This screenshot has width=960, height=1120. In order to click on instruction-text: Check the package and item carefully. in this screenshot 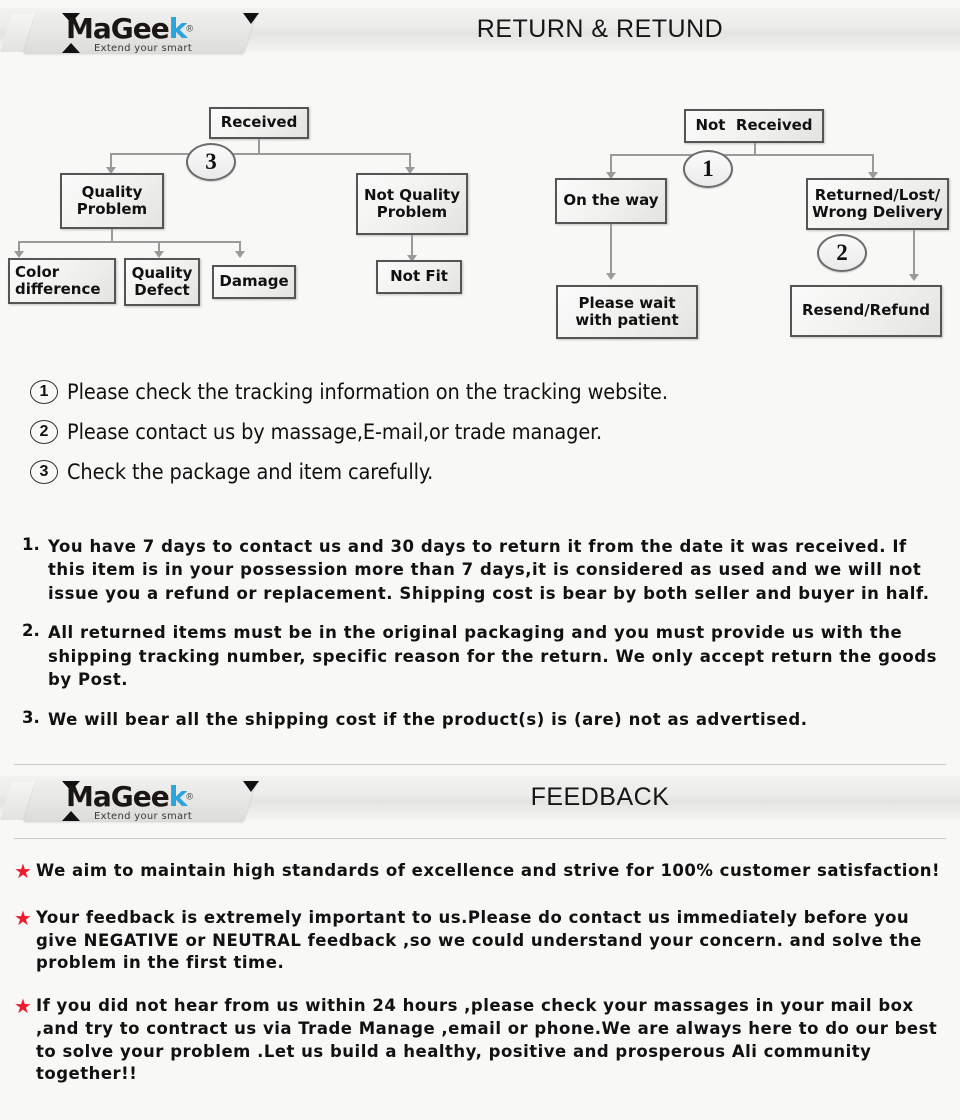, I will do `click(250, 472)`.